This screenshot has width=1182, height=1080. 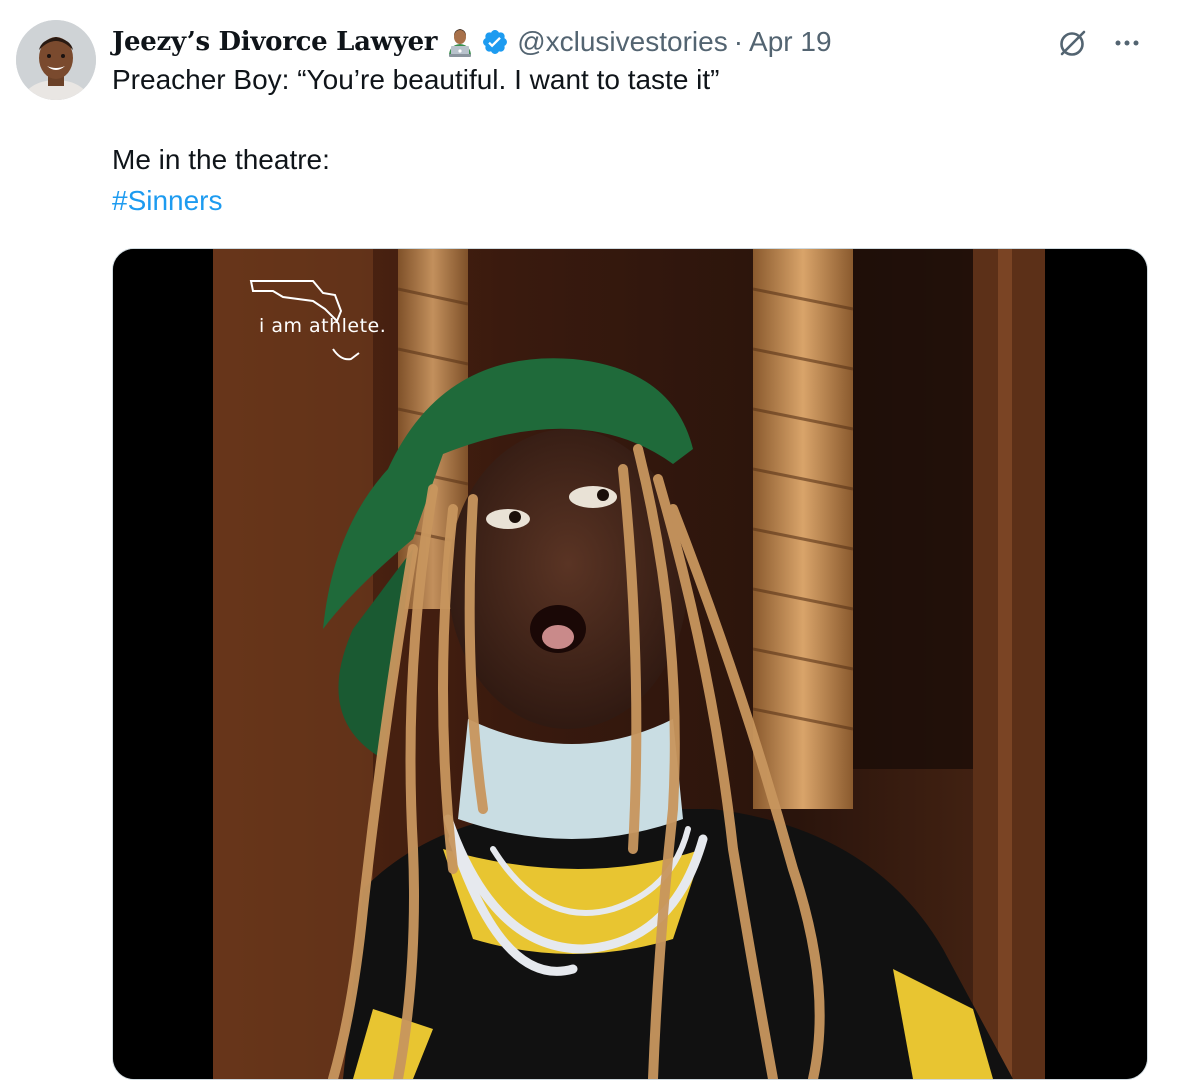 I want to click on author-avatar, so click(x=56, y=60).